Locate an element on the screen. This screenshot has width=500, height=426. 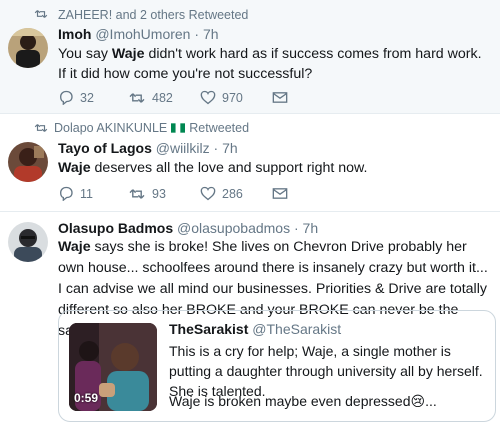
video-thumbnail: 0:59 is located at coordinates (113, 367).